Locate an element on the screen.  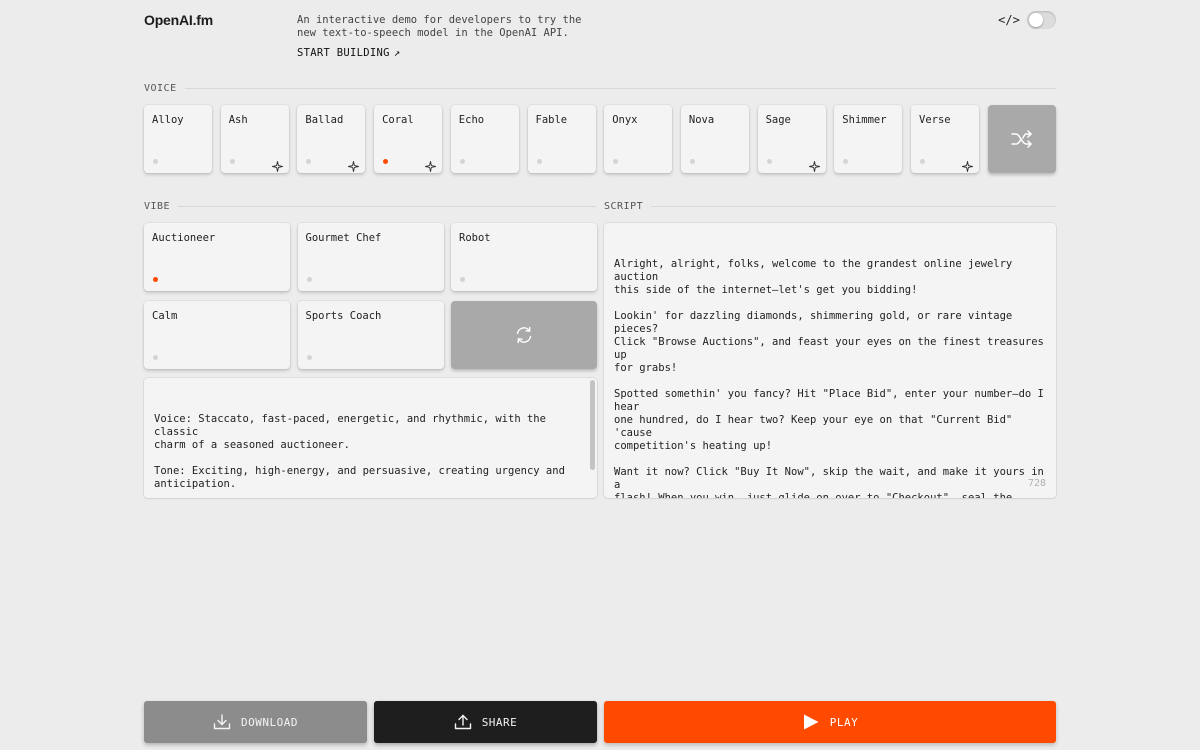
start-building-label: START BUILDING is located at coordinates (343, 53).